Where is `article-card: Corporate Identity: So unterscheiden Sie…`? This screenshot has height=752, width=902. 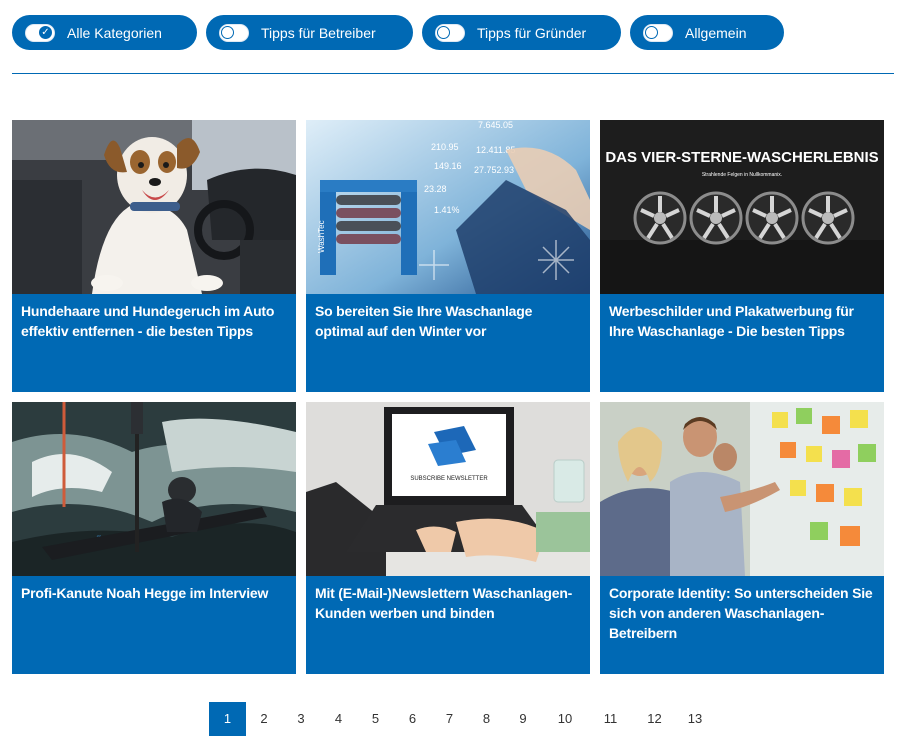 article-card: Corporate Identity: So unterscheiden Sie… is located at coordinates (742, 538).